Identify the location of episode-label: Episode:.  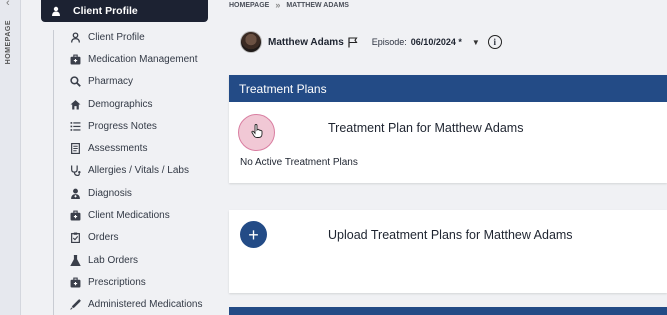
(389, 42).